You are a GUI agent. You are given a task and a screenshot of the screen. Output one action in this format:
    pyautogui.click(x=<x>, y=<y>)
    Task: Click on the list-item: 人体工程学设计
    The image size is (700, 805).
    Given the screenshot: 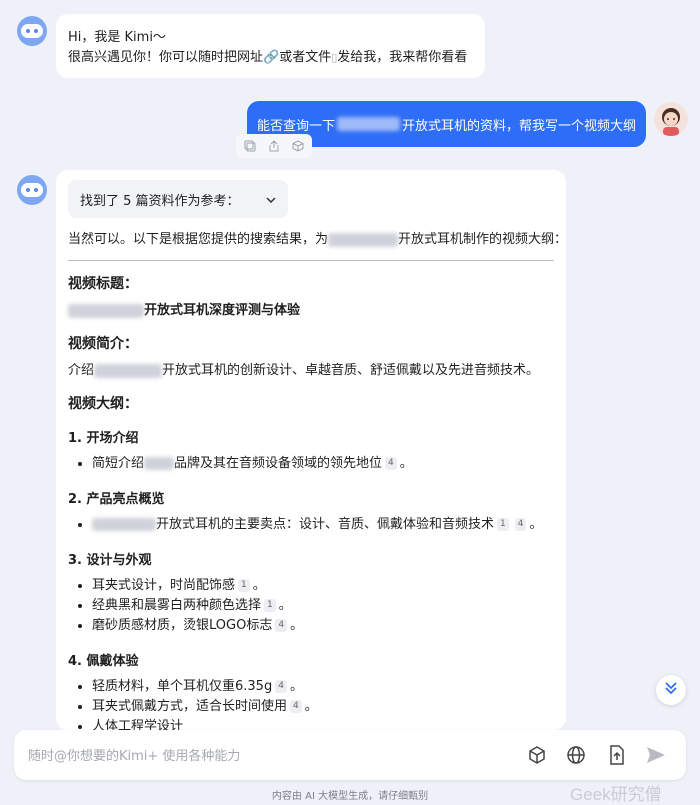 What is the action you would take?
    pyautogui.click(x=323, y=723)
    